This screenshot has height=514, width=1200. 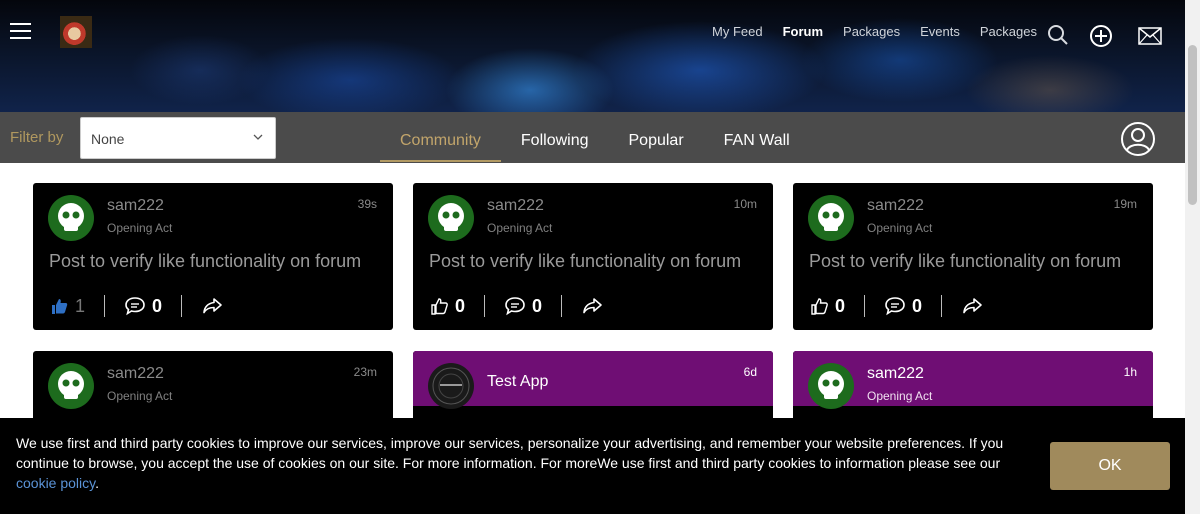 What do you see at coordinates (517, 382) in the screenshot?
I see `post-author: Test App` at bounding box center [517, 382].